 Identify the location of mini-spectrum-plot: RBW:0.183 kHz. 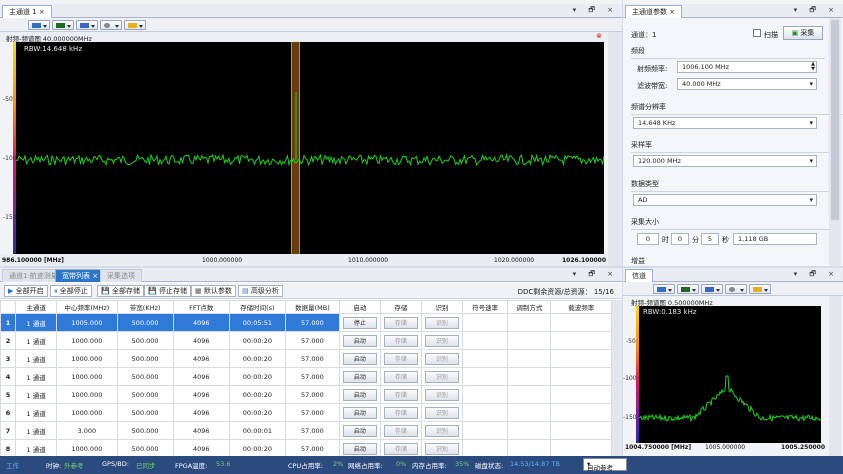
(728, 374).